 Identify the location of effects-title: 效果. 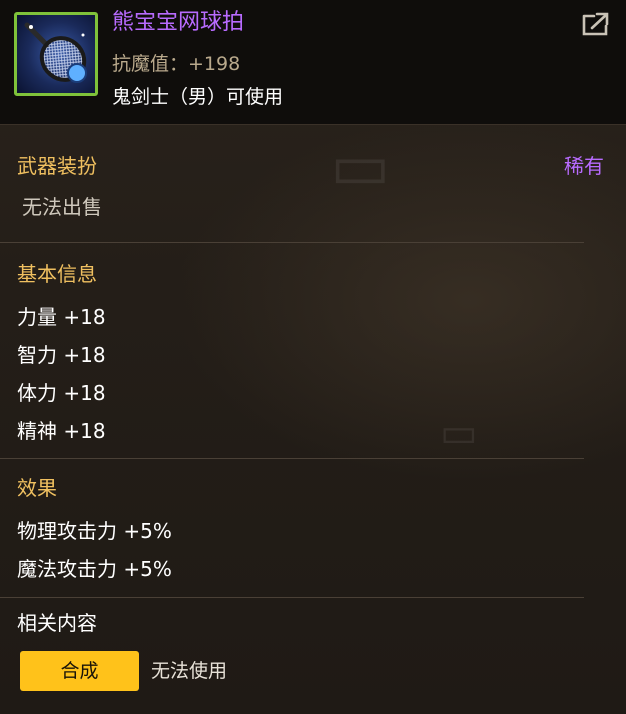
(37, 488).